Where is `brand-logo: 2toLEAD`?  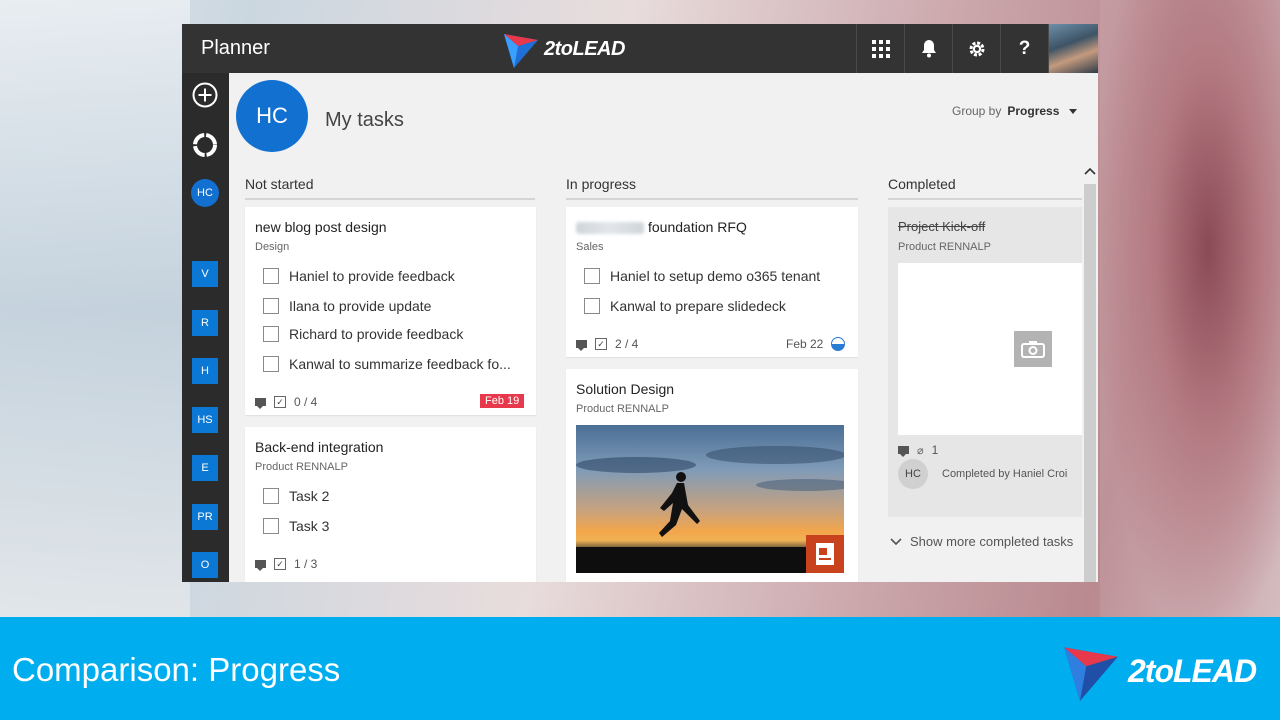 brand-logo: 2toLEAD is located at coordinates (564, 49).